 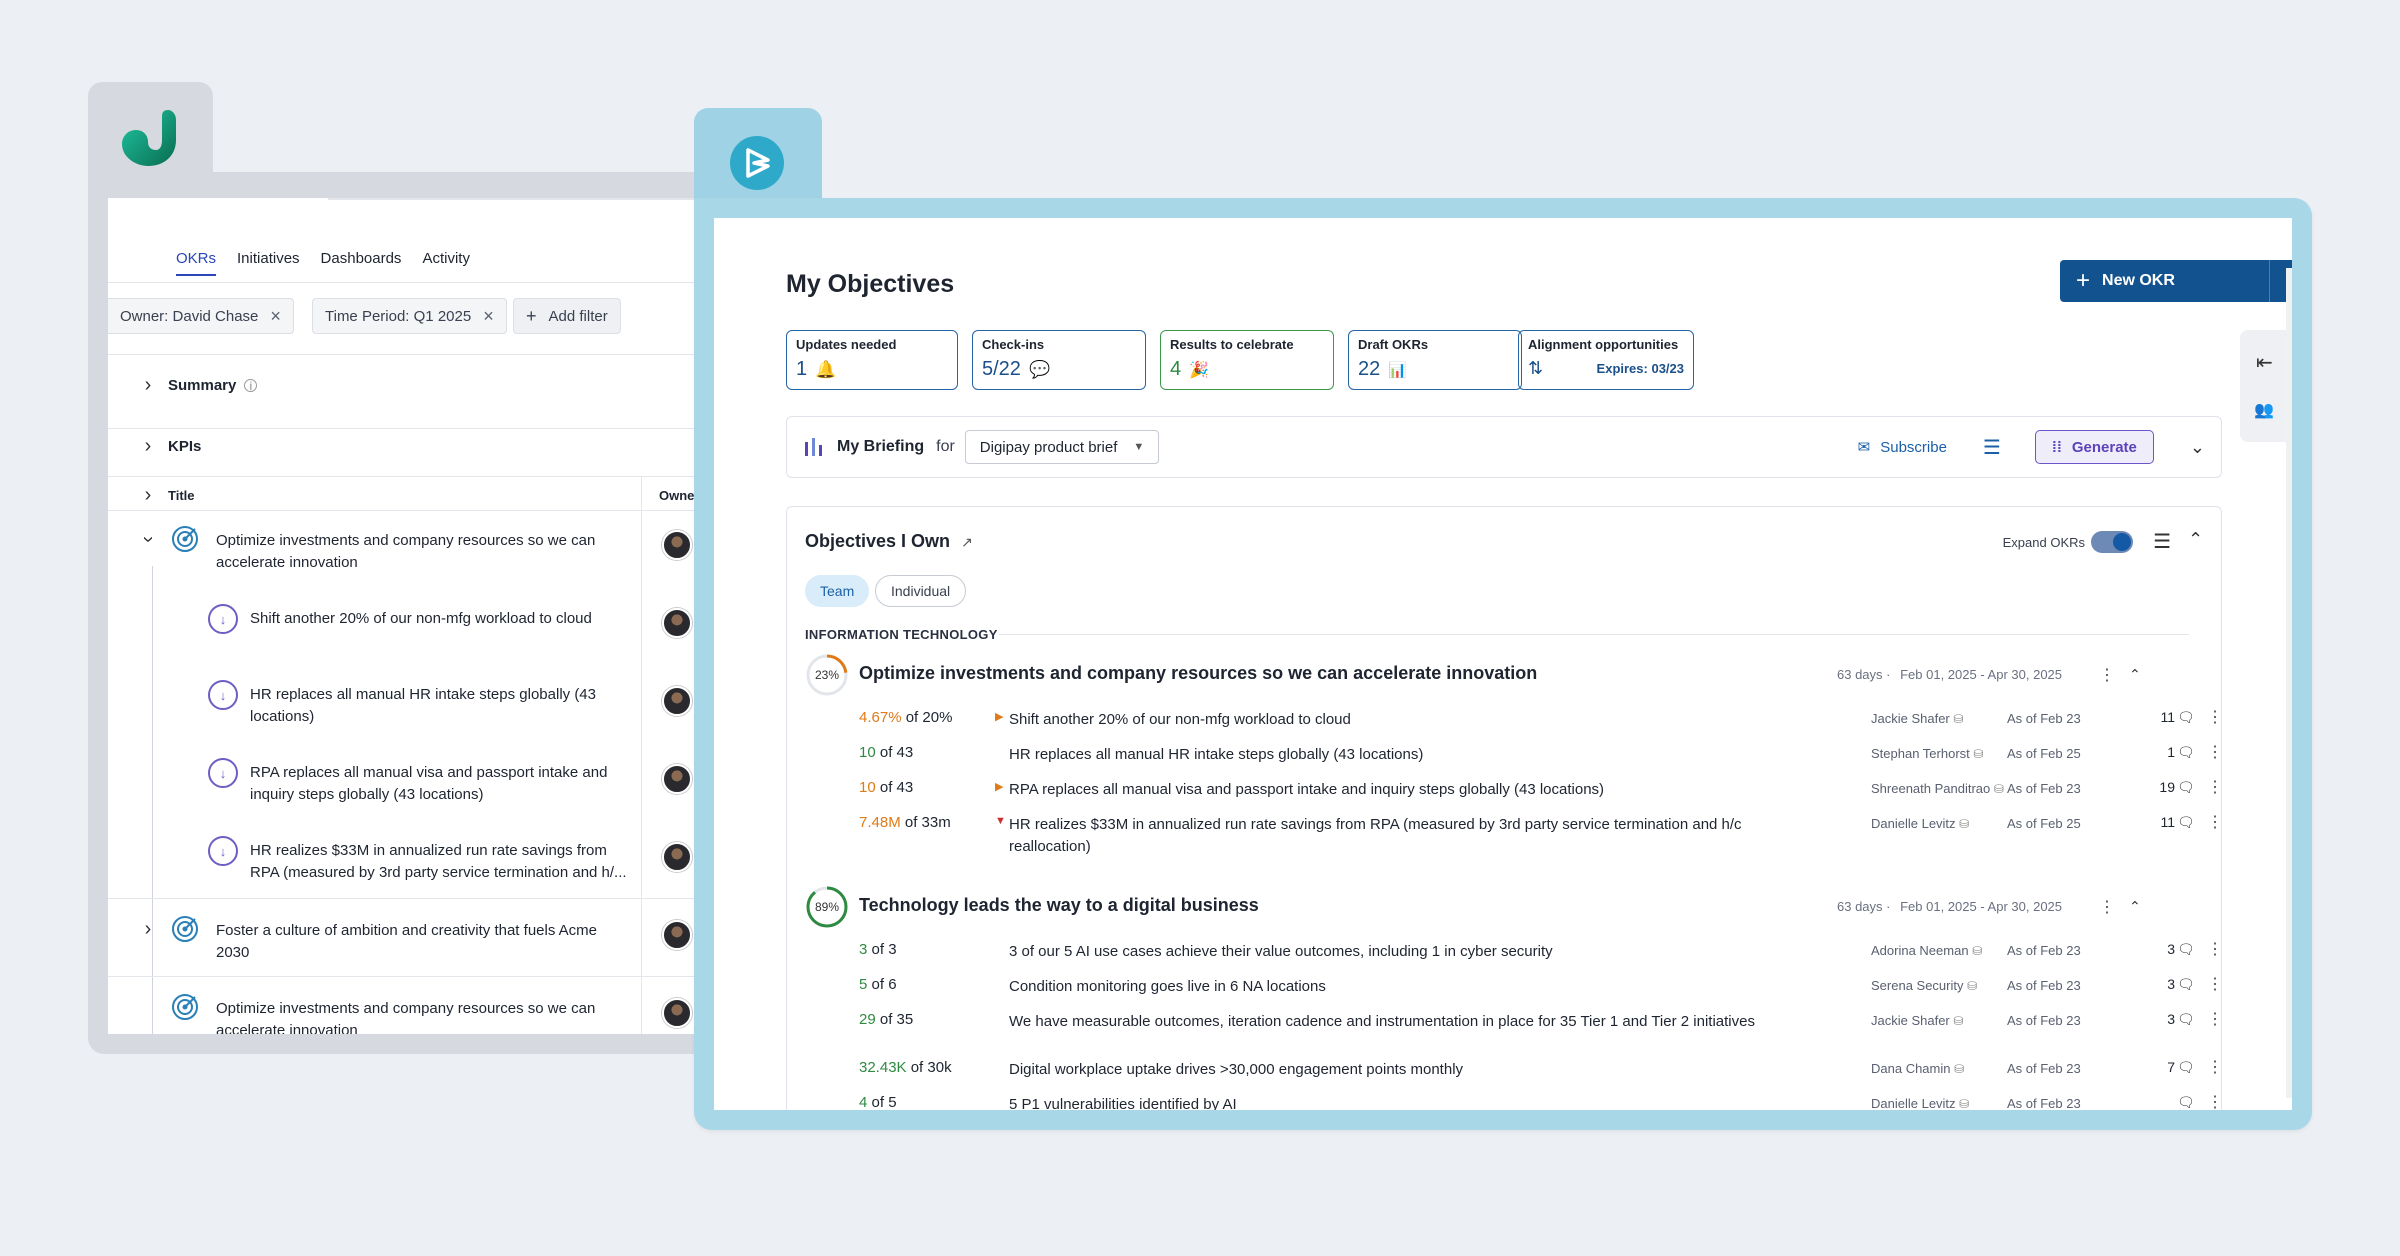 What do you see at coordinates (171, 446) in the screenshot?
I see `kpis-row: › KPIs` at bounding box center [171, 446].